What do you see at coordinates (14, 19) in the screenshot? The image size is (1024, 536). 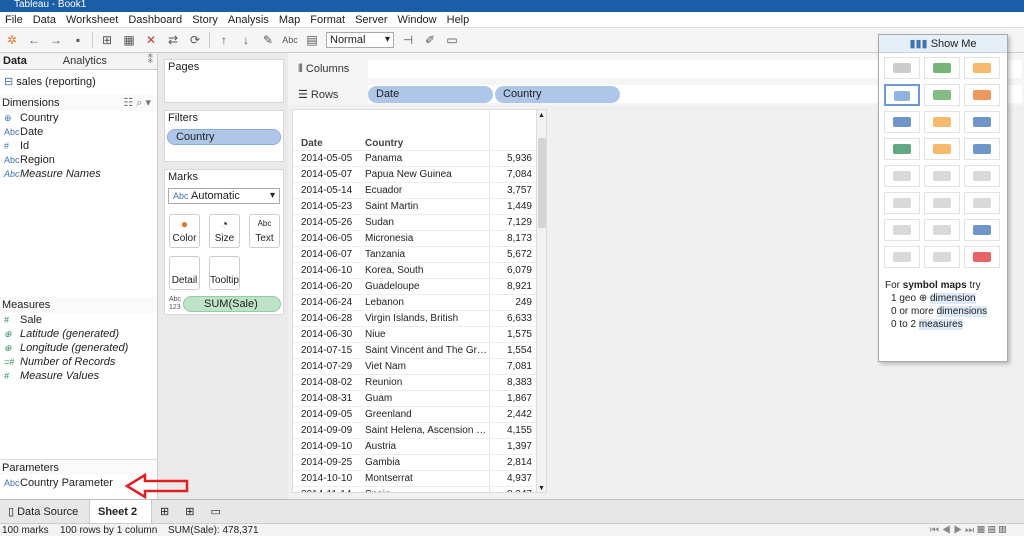 I see `menu-file: File` at bounding box center [14, 19].